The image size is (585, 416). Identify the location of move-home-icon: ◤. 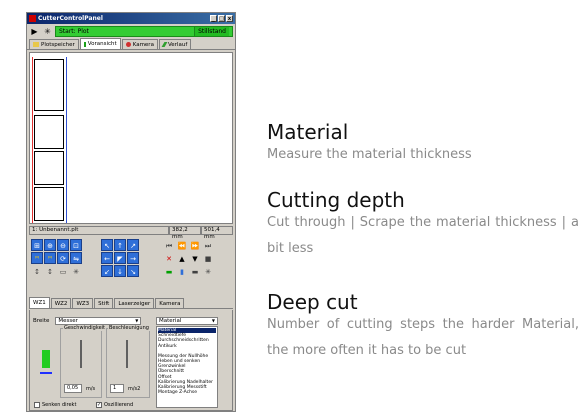
(120, 258).